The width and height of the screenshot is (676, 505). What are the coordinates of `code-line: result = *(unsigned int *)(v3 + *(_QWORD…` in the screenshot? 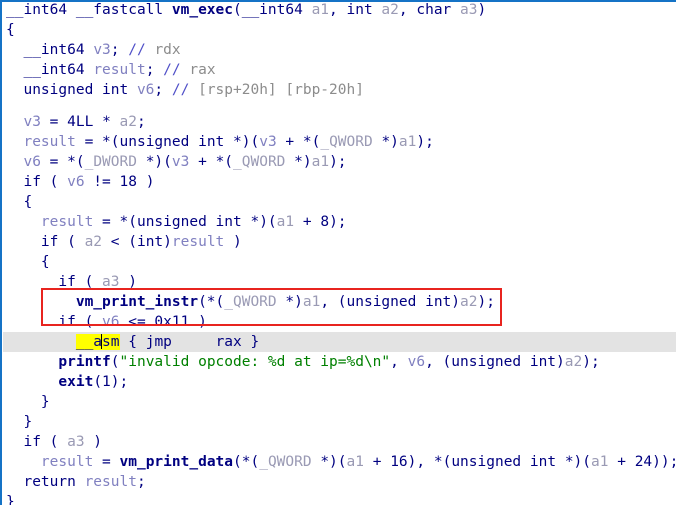 It's located at (220, 142).